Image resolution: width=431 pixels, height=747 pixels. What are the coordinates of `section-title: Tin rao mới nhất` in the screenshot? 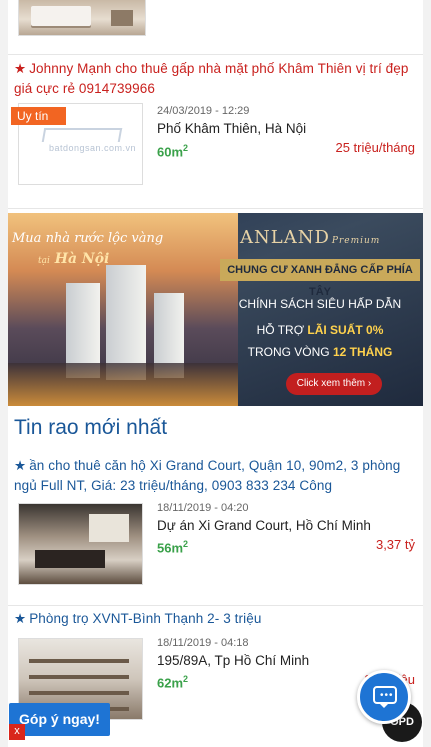 It's located at (91, 427).